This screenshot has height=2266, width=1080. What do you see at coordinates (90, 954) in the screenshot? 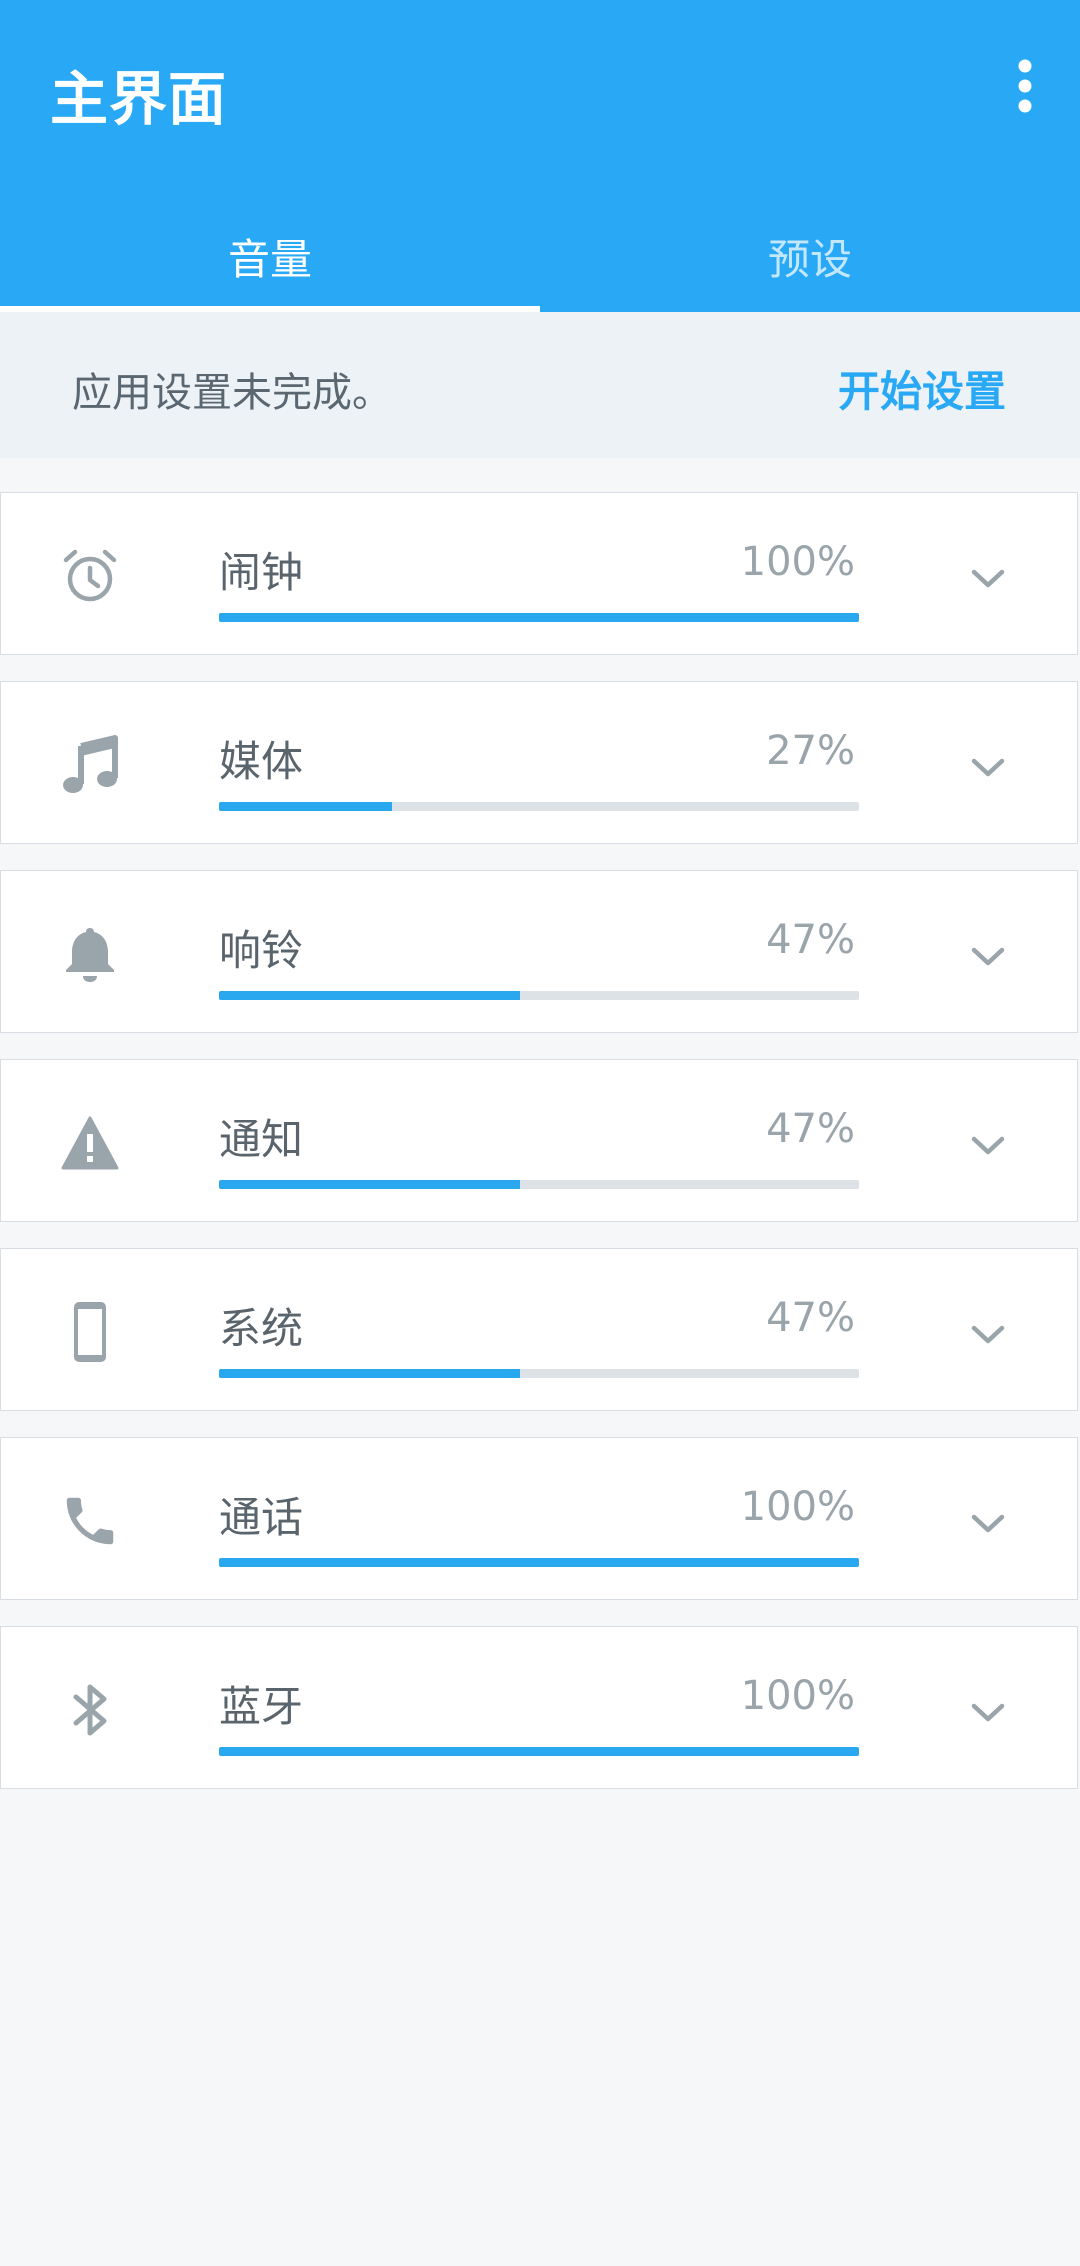
I see `bell-icon` at bounding box center [90, 954].